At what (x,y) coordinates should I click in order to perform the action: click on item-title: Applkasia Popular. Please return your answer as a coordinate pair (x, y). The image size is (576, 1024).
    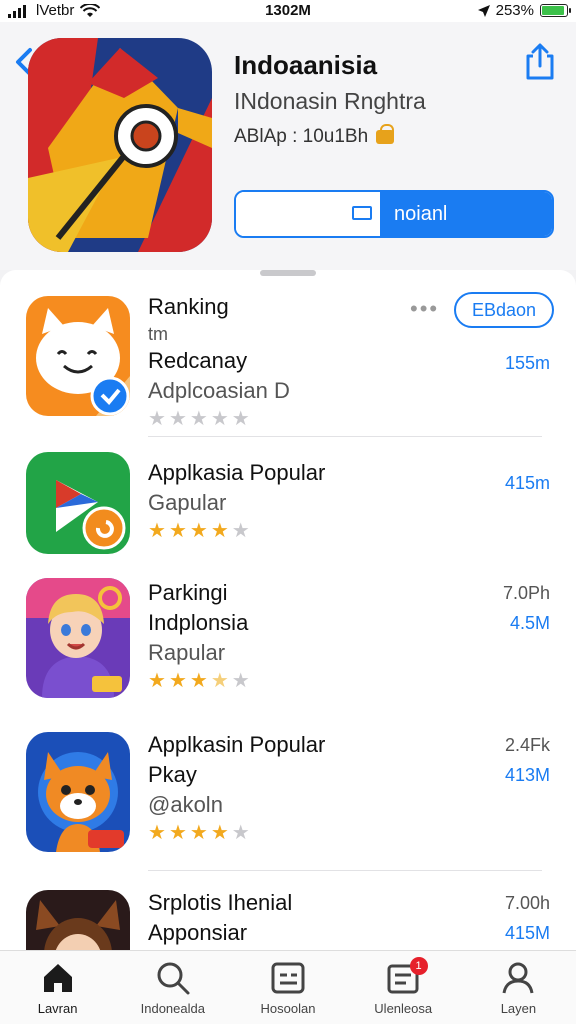
    Looking at the image, I should click on (237, 472).